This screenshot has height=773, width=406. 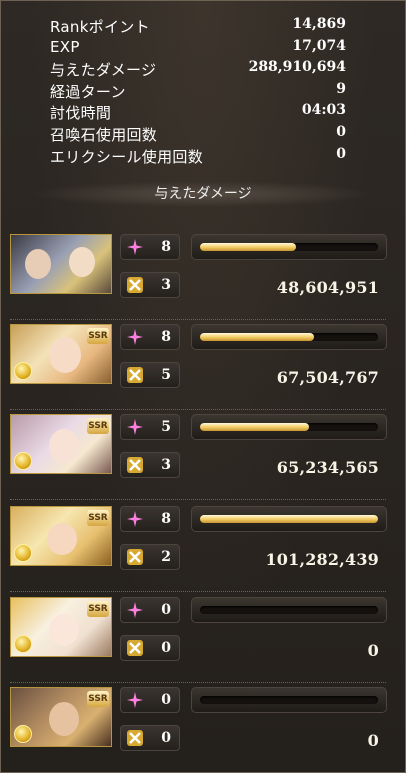 I want to click on damage-value: 101,282,439, so click(x=322, y=559).